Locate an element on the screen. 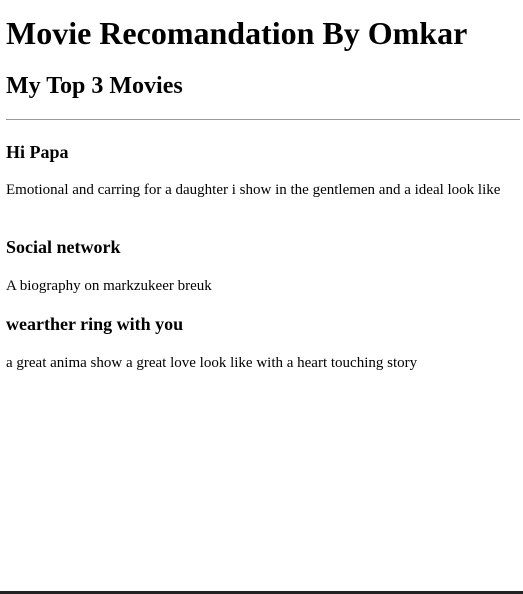  movie-description-2: A biography on markzukeer breuk is located at coordinates (109, 286).